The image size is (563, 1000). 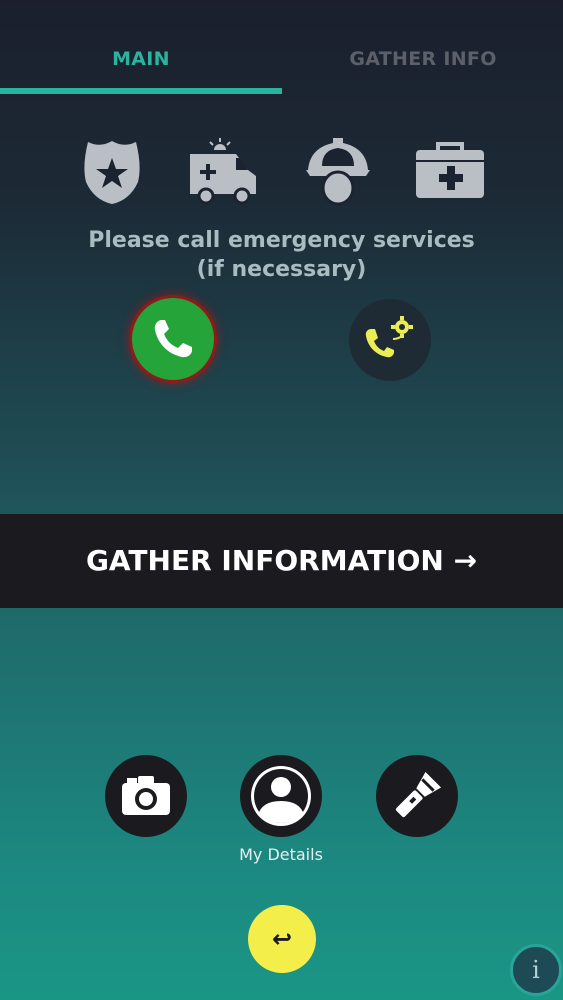 I want to click on phone-settings-icon, so click(x=389, y=337).